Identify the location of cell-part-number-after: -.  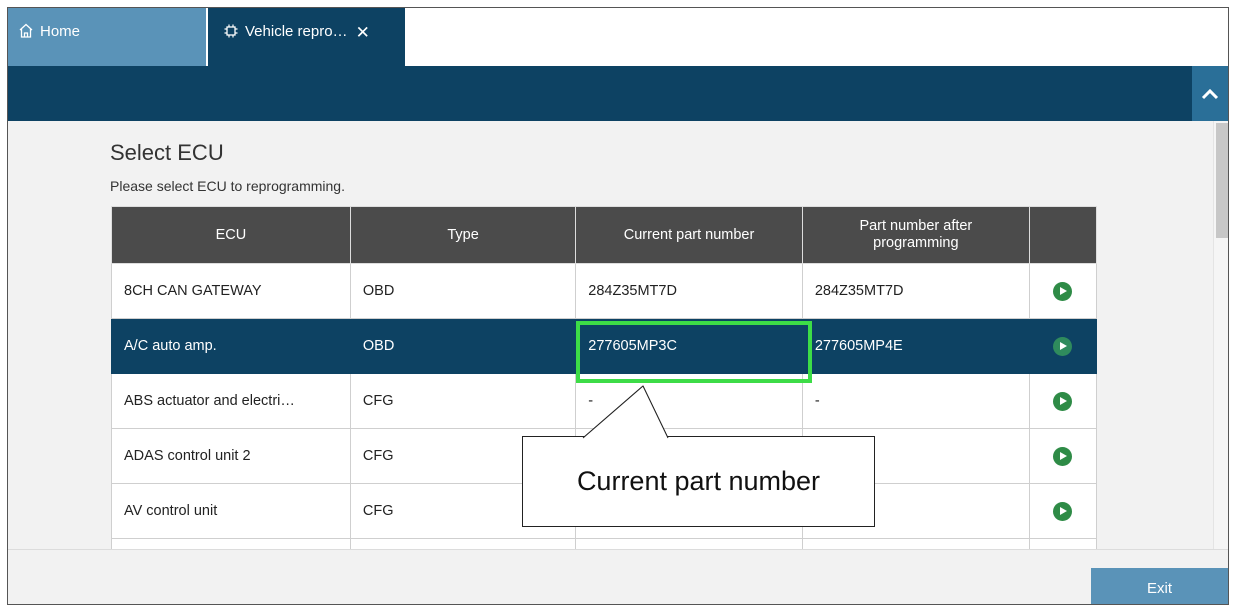
(915, 401).